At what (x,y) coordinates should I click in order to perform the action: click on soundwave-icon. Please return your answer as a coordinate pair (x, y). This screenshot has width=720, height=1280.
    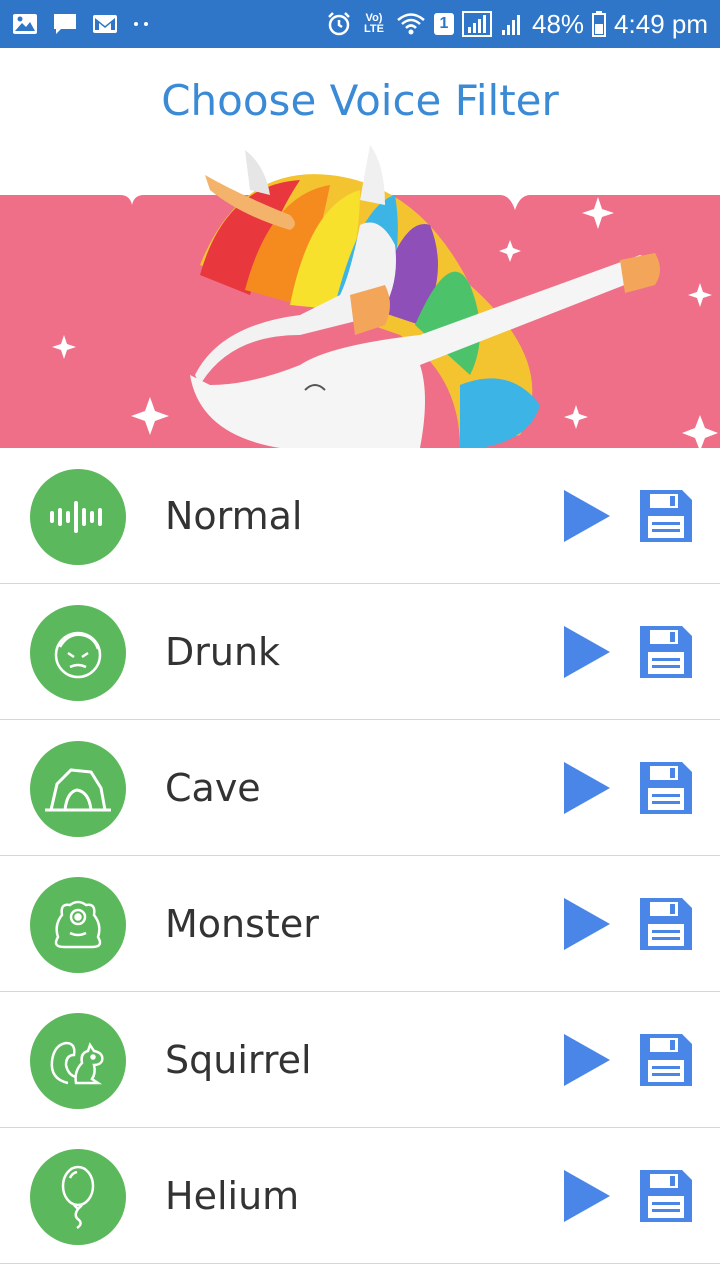
    Looking at the image, I should click on (78, 517).